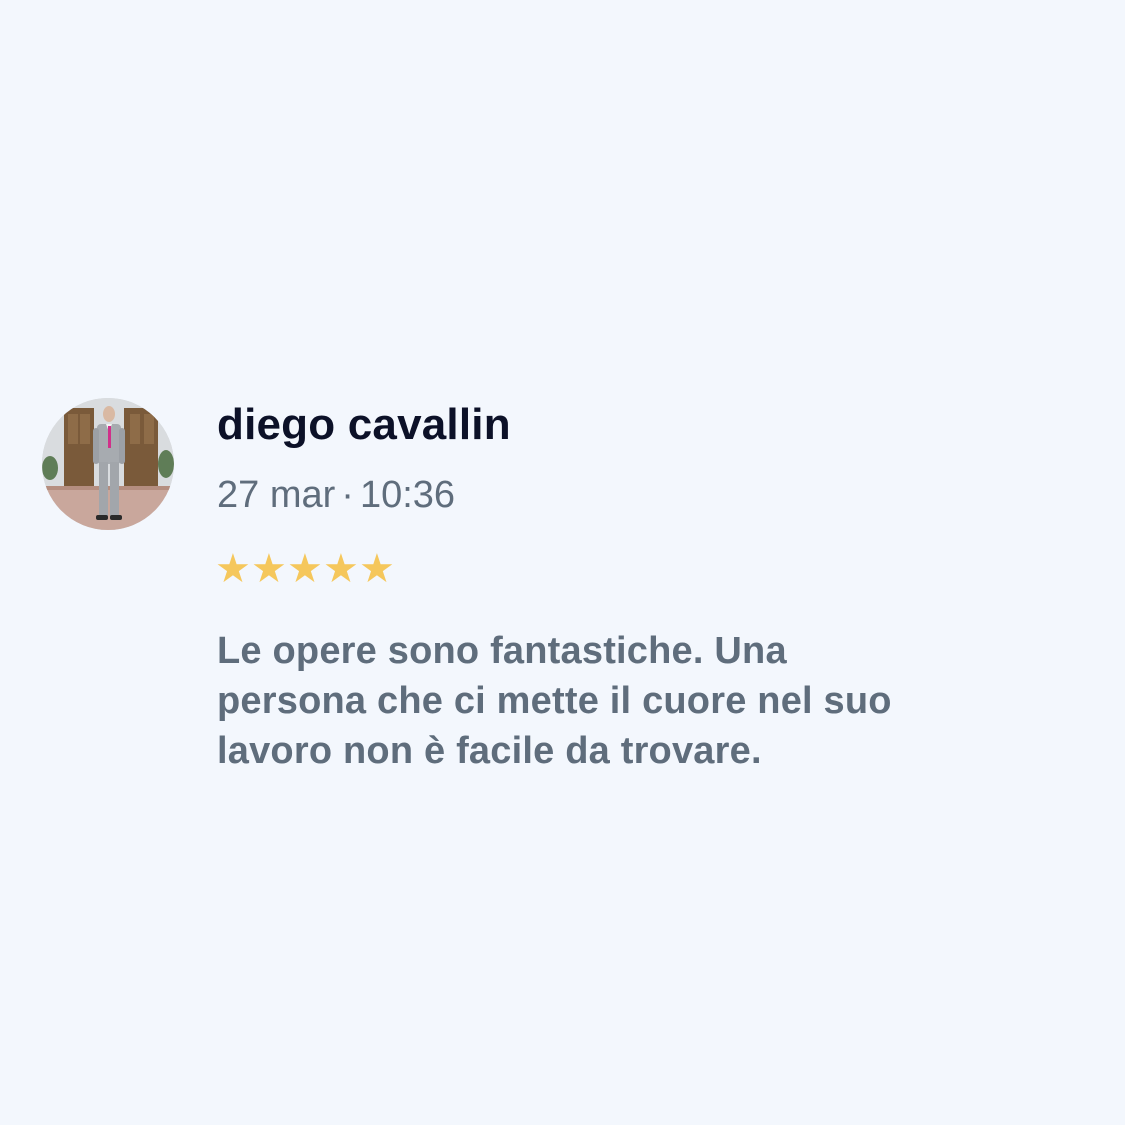  What do you see at coordinates (364, 425) in the screenshot?
I see `author-name: diego cavallin` at bounding box center [364, 425].